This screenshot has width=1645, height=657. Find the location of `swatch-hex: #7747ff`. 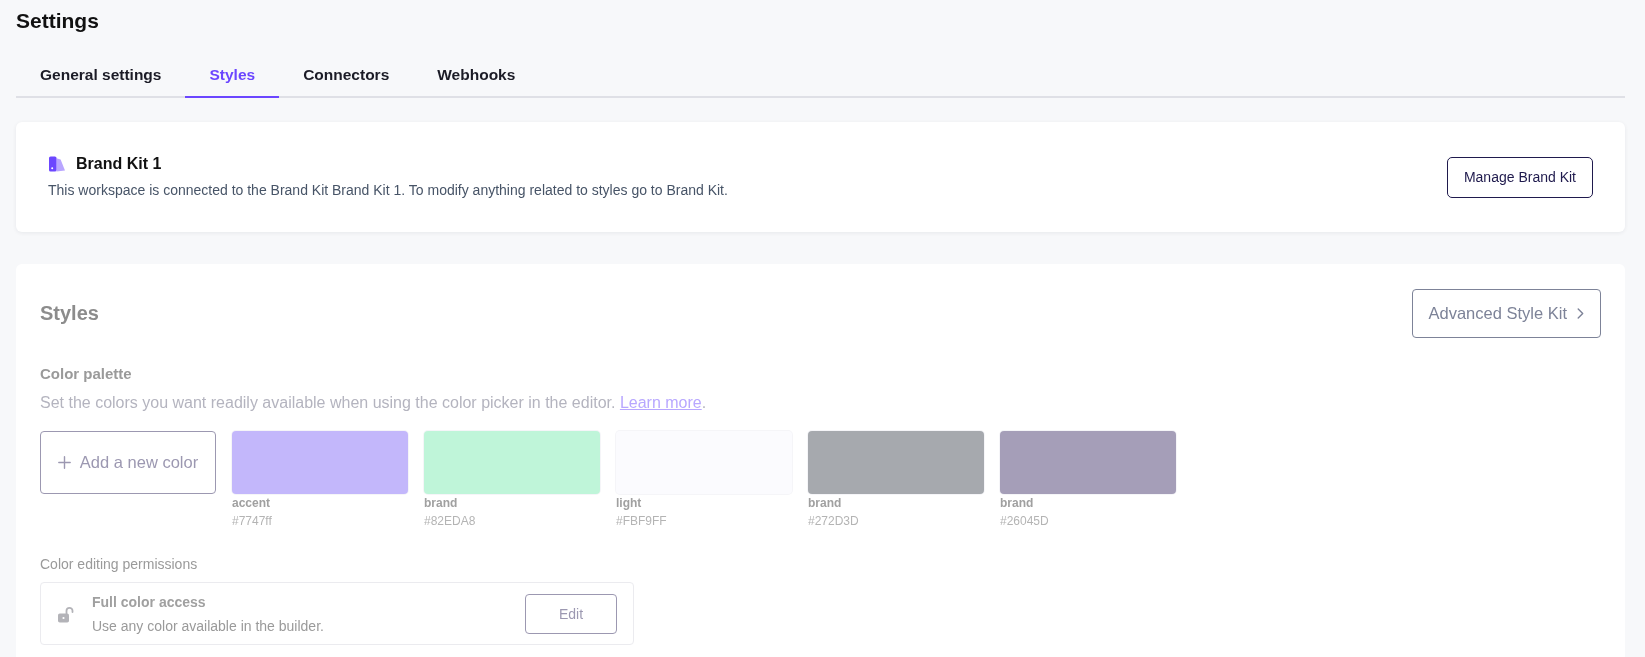

swatch-hex: #7747ff is located at coordinates (252, 521).